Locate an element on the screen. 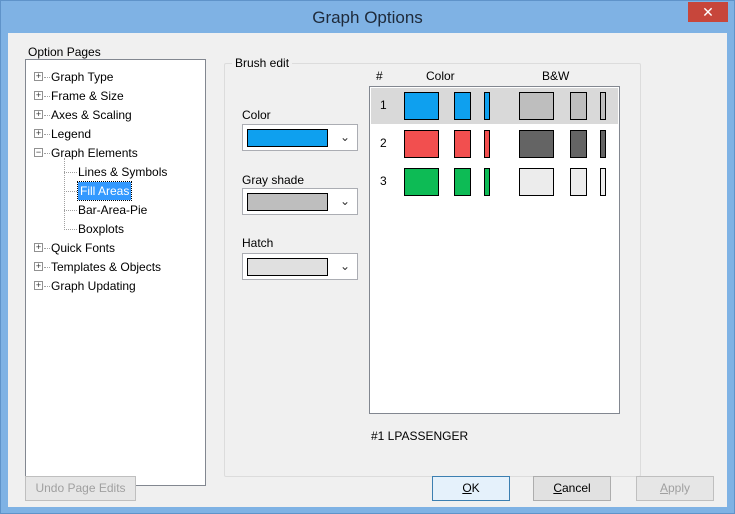 The width and height of the screenshot is (735, 514). brush-bw-header: B&W is located at coordinates (556, 76).